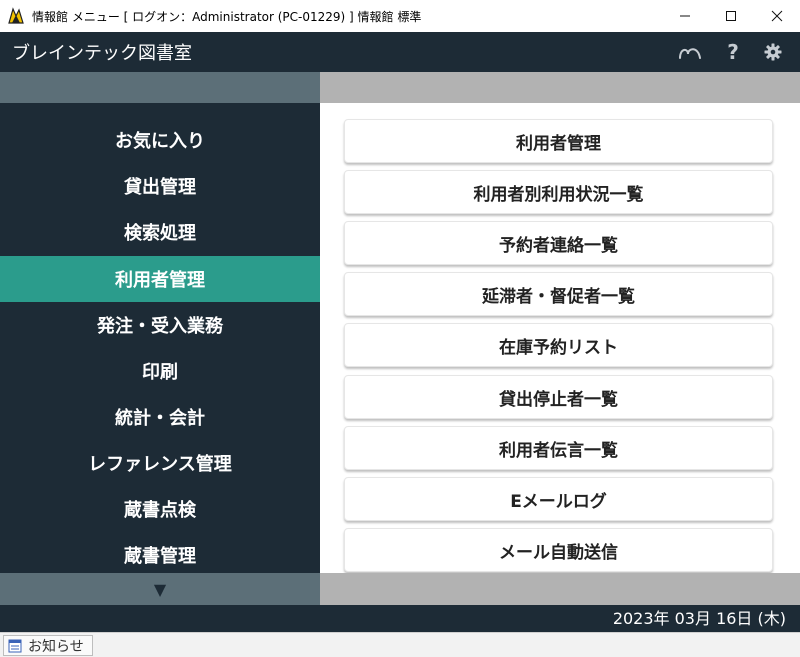 This screenshot has height=657, width=800. Describe the element at coordinates (400, 52) in the screenshot. I see `app-header: ブレインテック図書室 ?` at that location.